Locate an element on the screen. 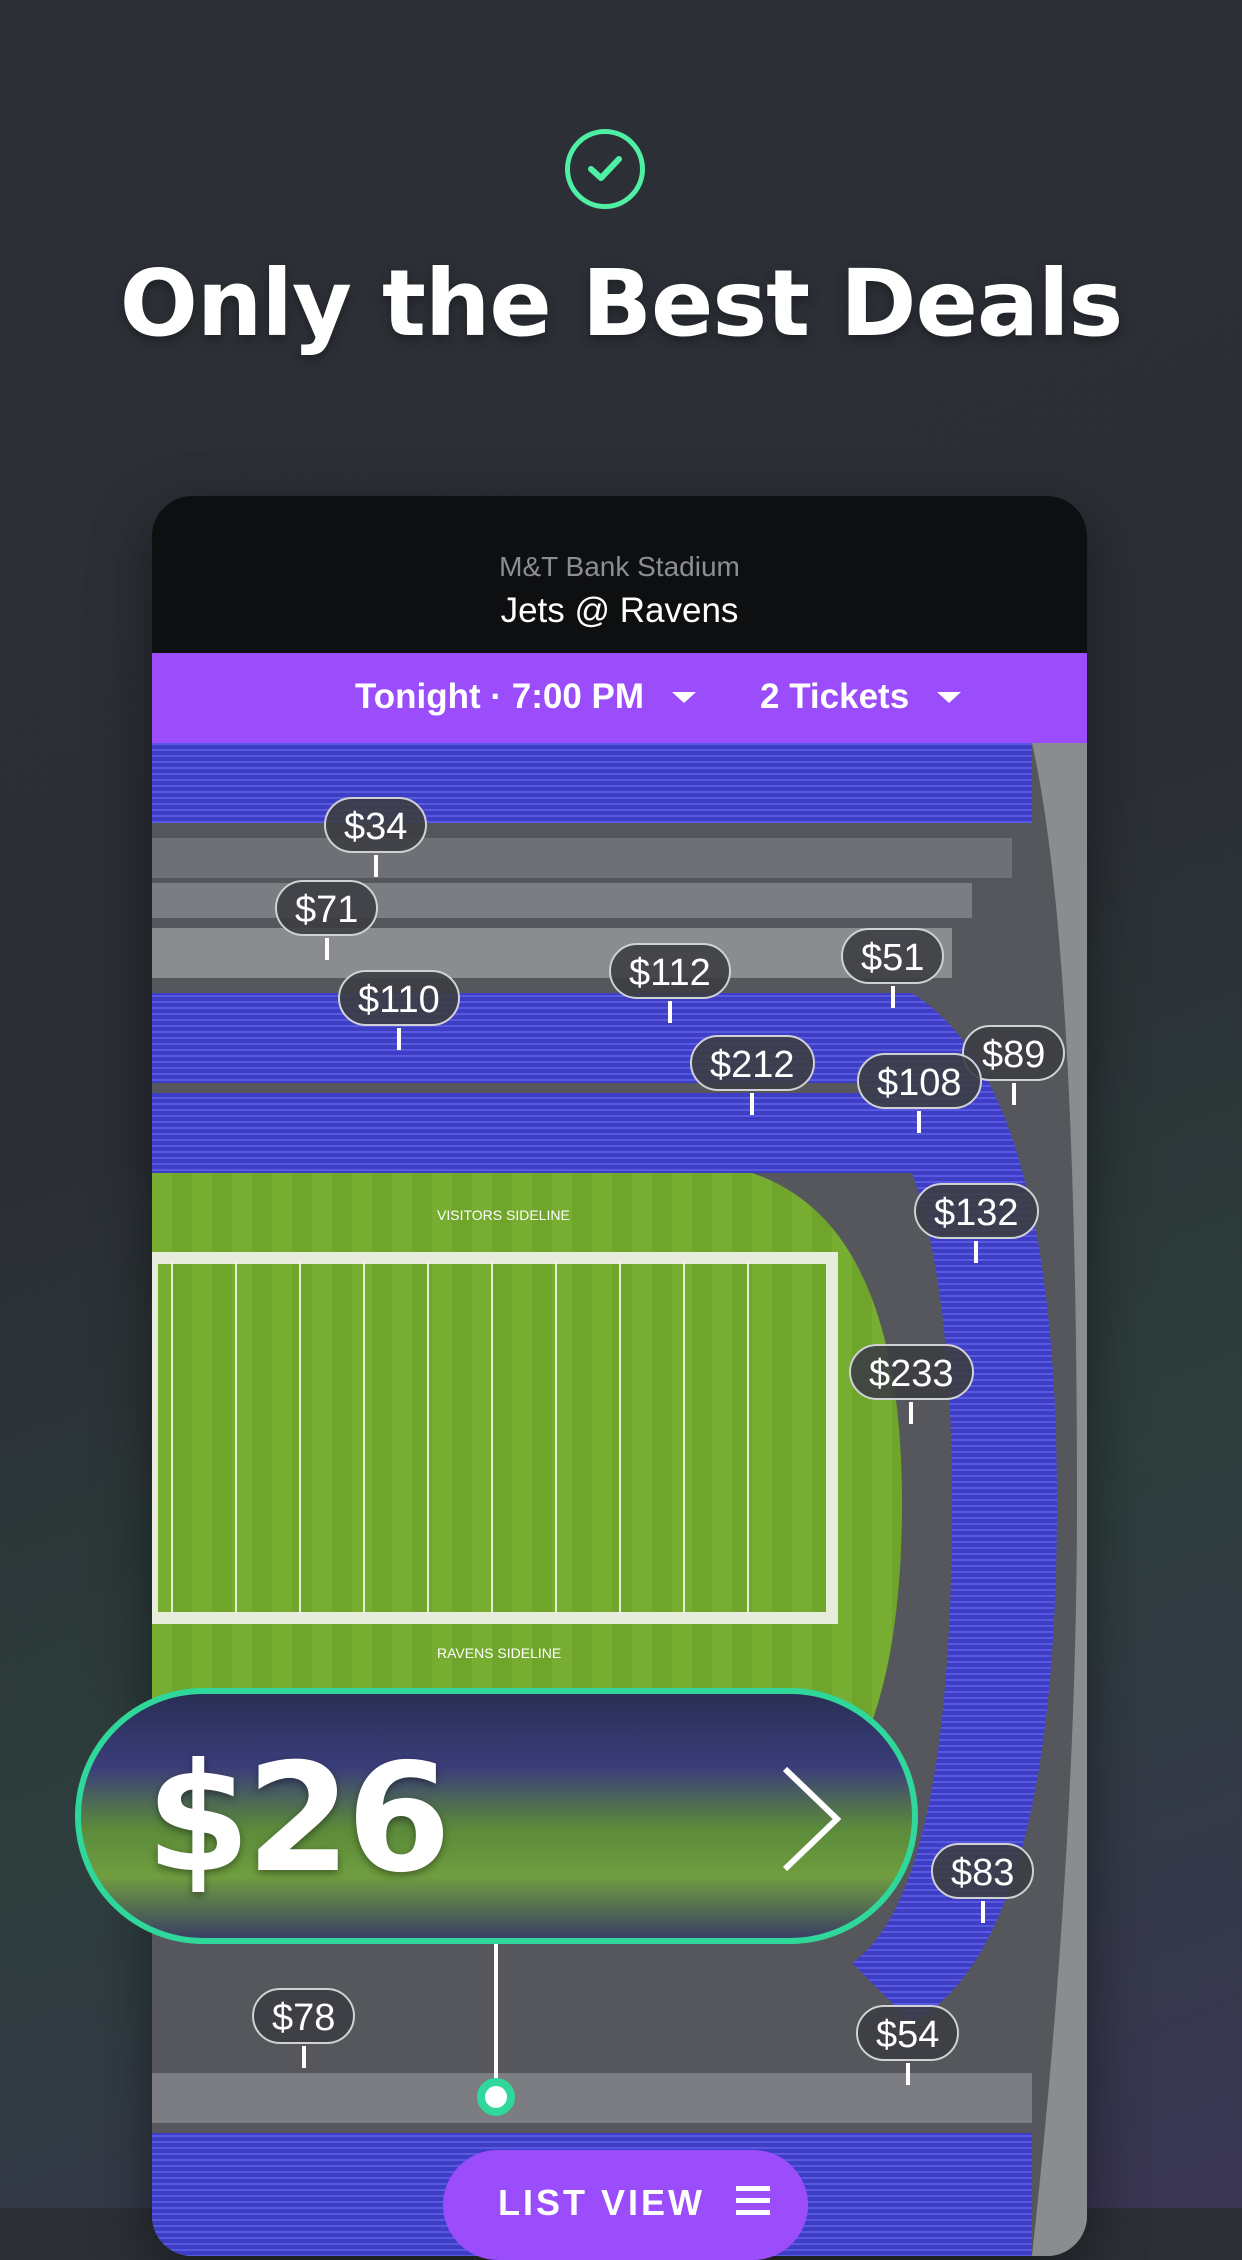 Image resolution: width=1242 pixels, height=2260 pixels. price-pin: $212 is located at coordinates (752, 1075).